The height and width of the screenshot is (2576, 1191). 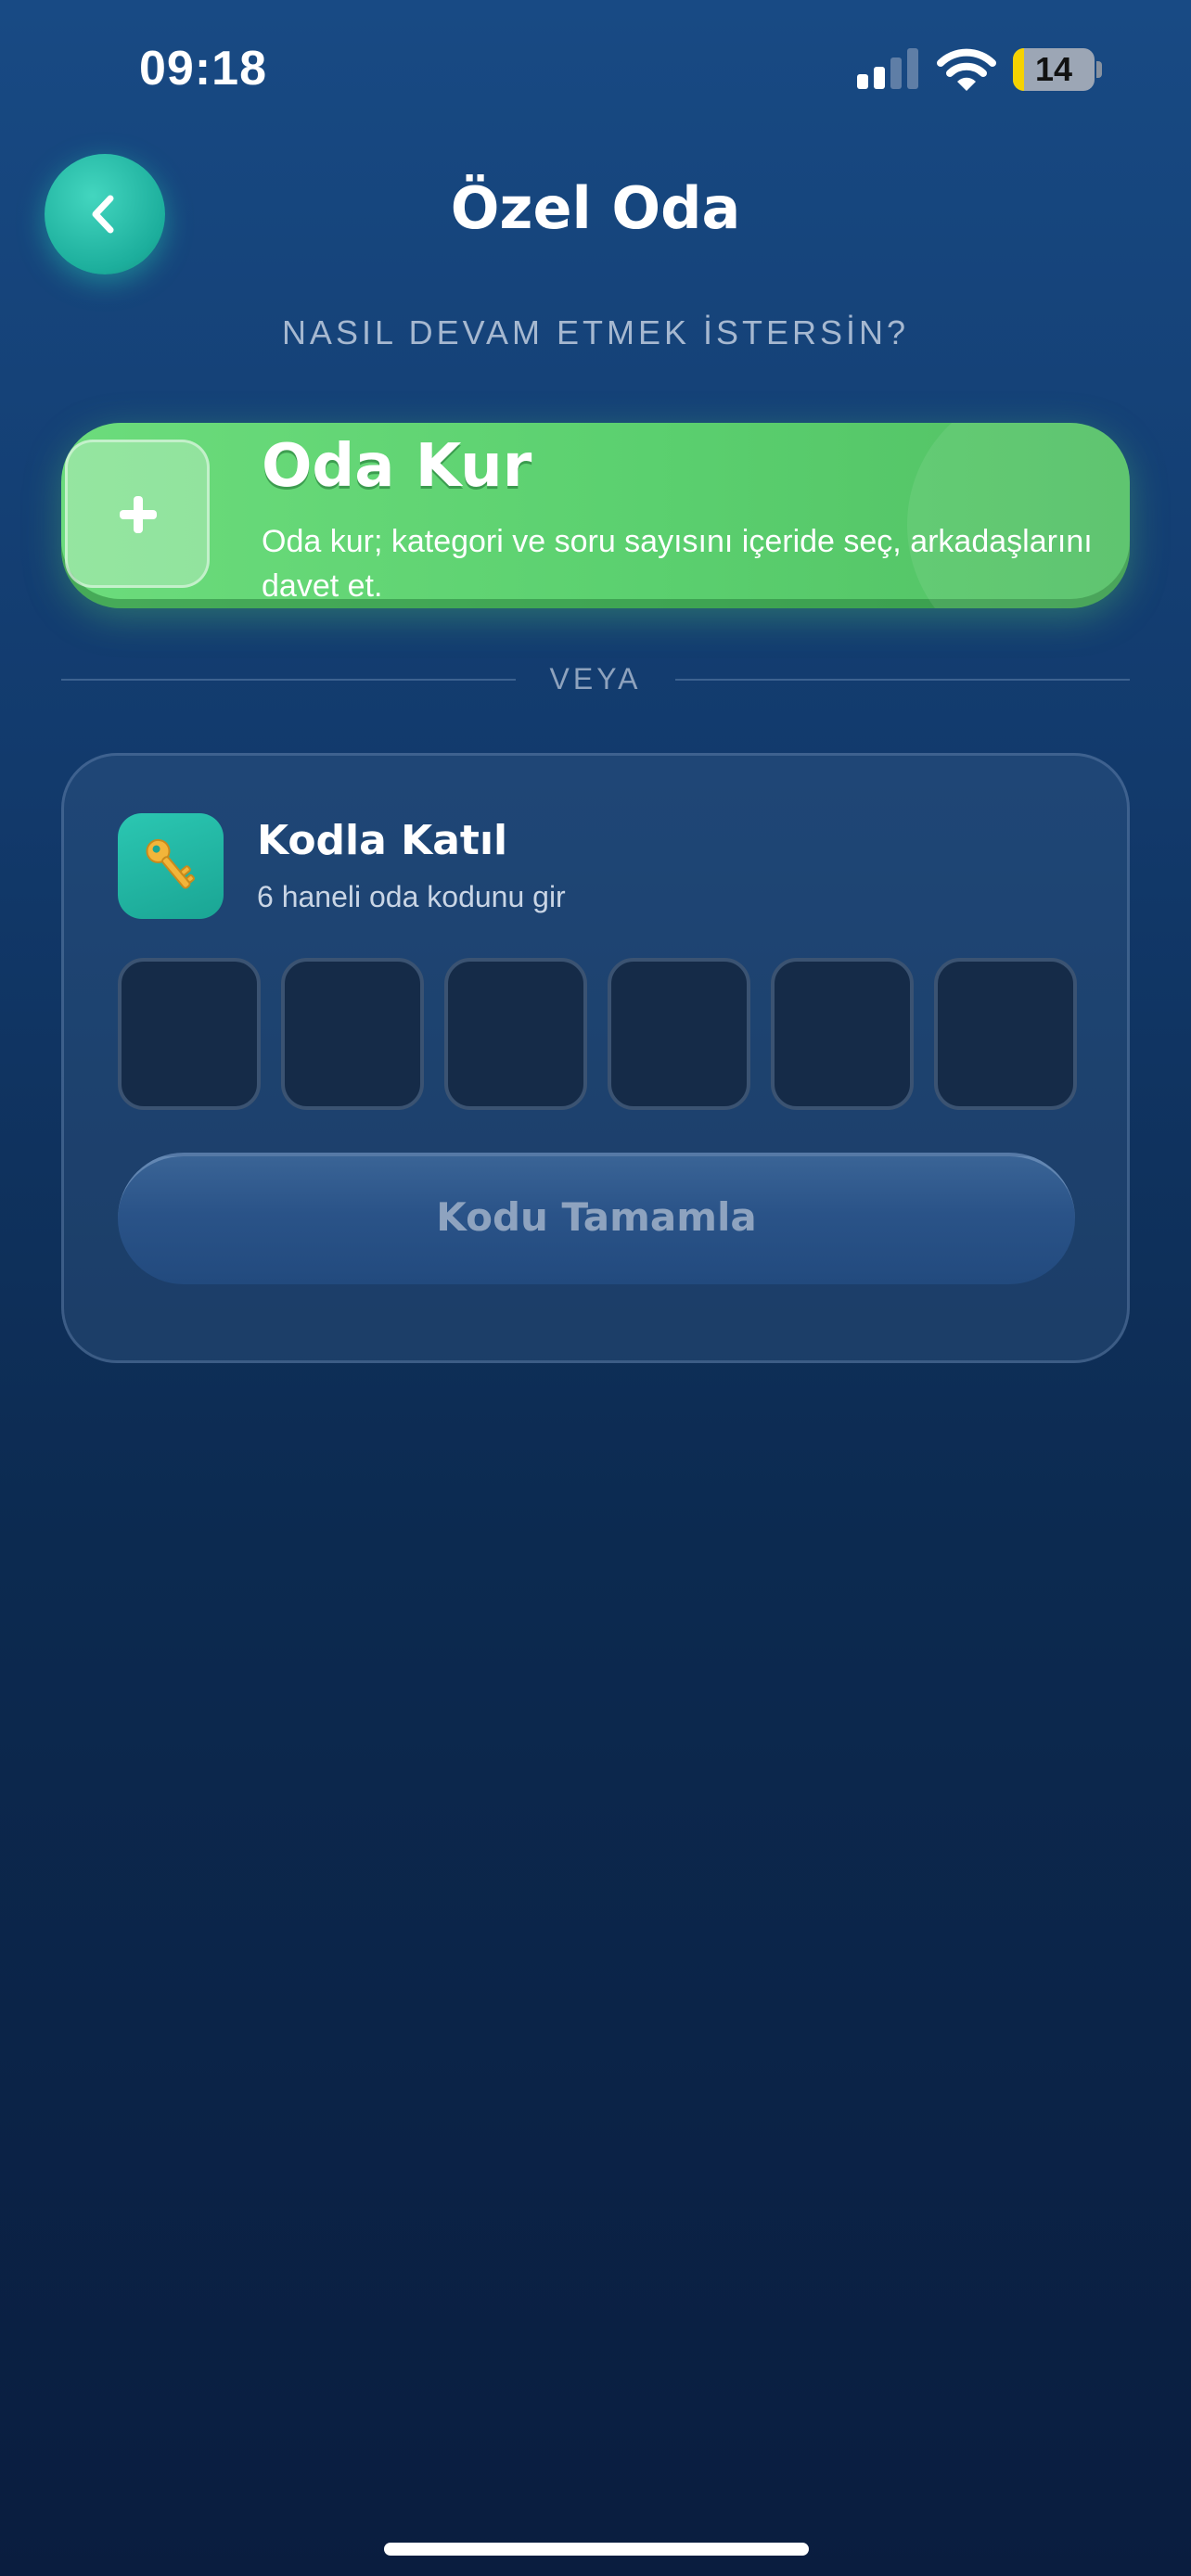 I want to click on complete-code-button: Kodu Tamamla, so click(x=597, y=1218).